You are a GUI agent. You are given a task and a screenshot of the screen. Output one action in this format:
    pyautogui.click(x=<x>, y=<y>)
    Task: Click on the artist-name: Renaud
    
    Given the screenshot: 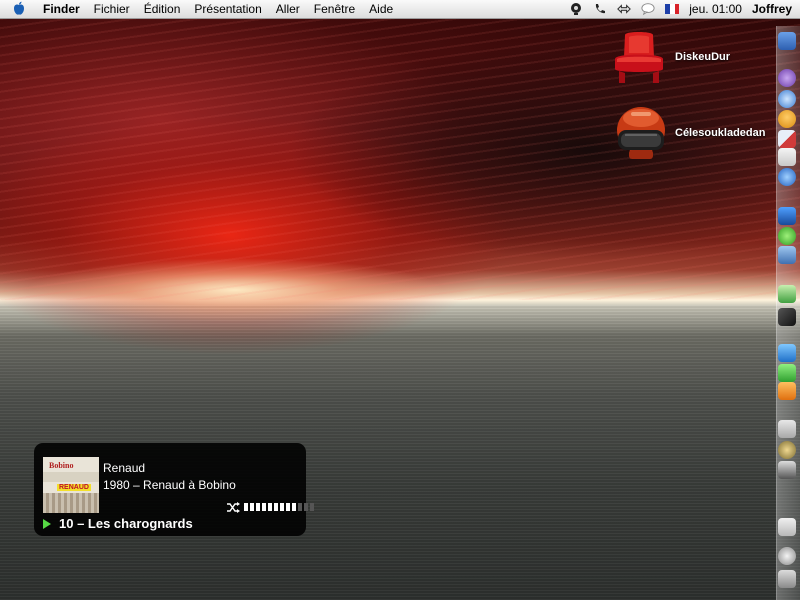 What is the action you would take?
    pyautogui.click(x=124, y=468)
    